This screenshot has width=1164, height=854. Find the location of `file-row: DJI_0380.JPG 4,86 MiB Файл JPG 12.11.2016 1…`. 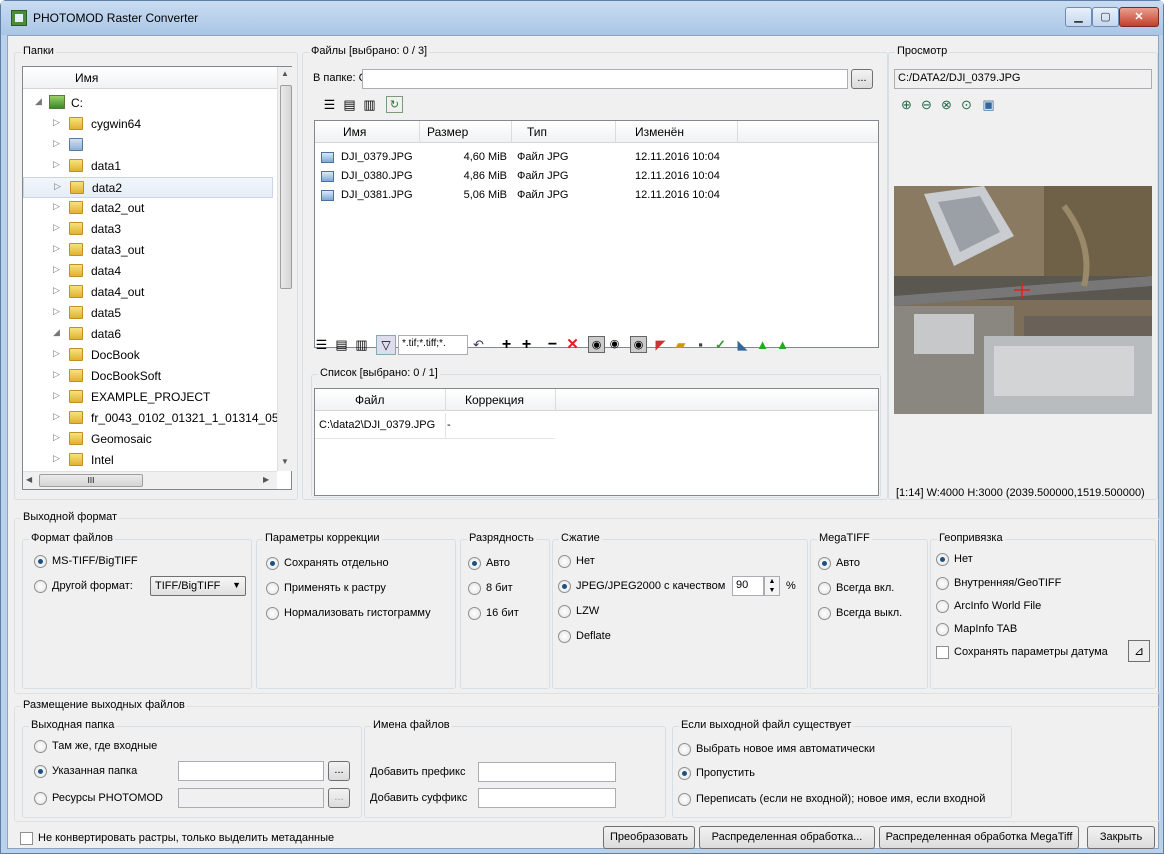

file-row: DJI_0380.JPG 4,86 MiB Файл JPG 12.11.2016 1… is located at coordinates (596, 177).